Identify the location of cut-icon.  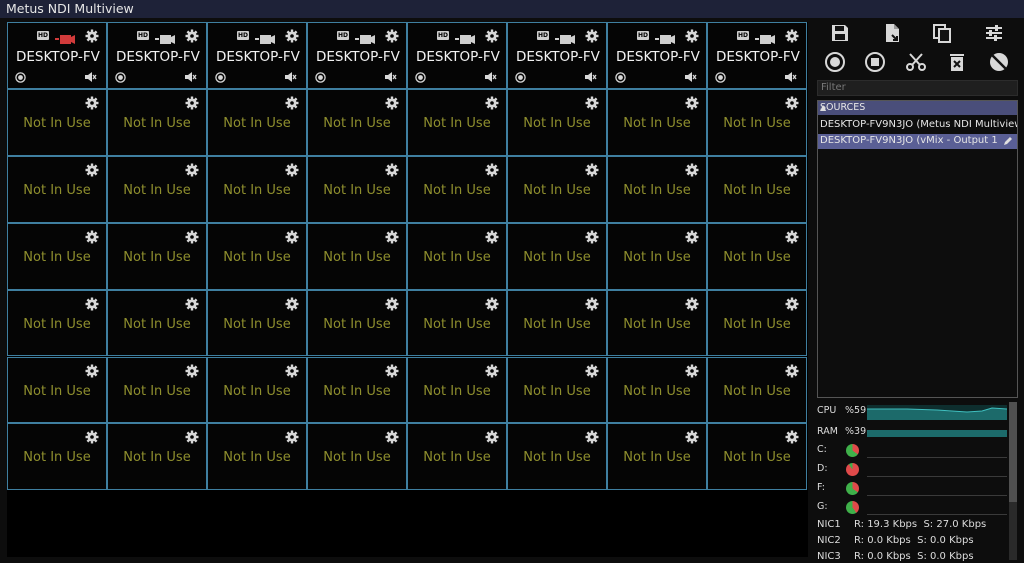
(916, 62).